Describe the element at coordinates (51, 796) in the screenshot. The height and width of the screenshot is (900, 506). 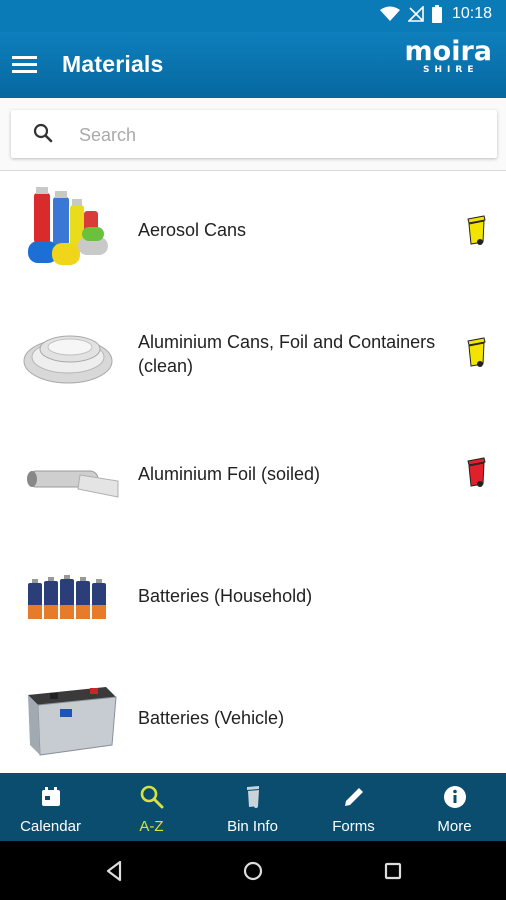
I see `calendar-icon` at that location.